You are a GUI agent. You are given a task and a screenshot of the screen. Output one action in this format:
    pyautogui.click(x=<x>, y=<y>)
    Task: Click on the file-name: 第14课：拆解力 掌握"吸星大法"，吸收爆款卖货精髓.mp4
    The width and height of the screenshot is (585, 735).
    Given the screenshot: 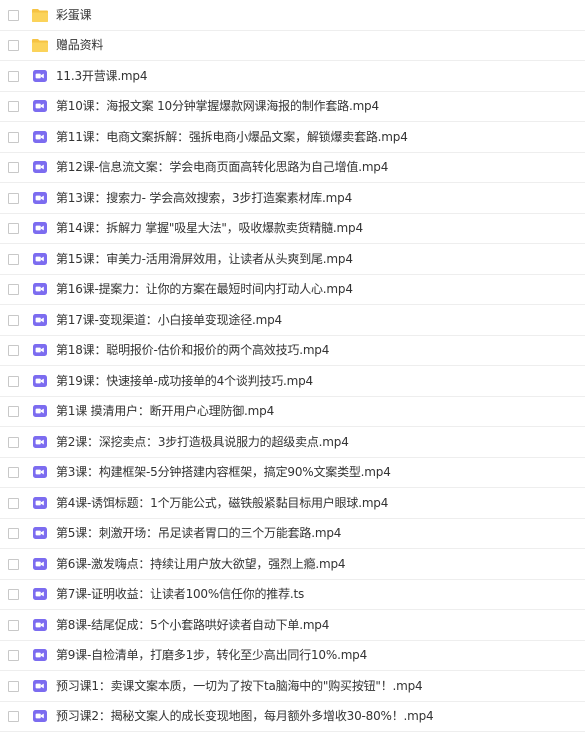 What is the action you would take?
    pyautogui.click(x=209, y=228)
    